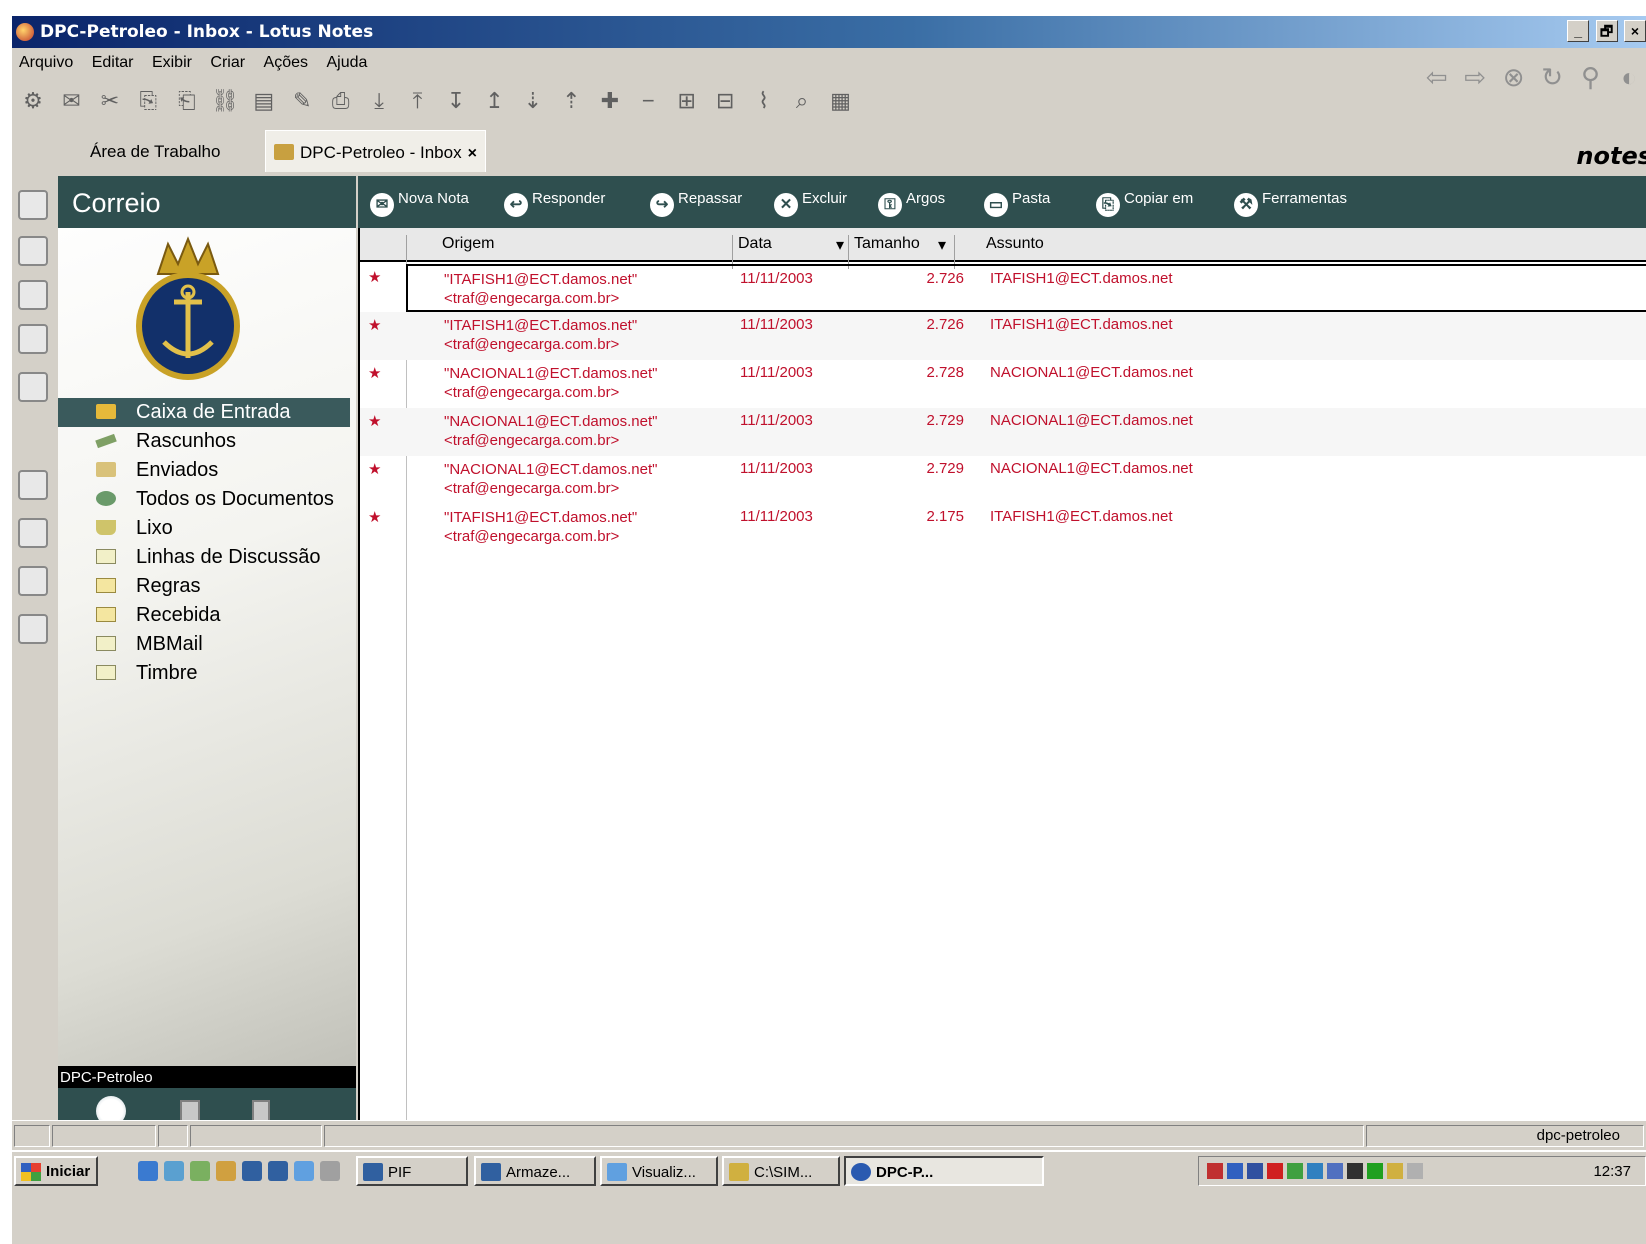 The image size is (1646, 1244). I want to click on menu-acoes: Ações, so click(286, 61).